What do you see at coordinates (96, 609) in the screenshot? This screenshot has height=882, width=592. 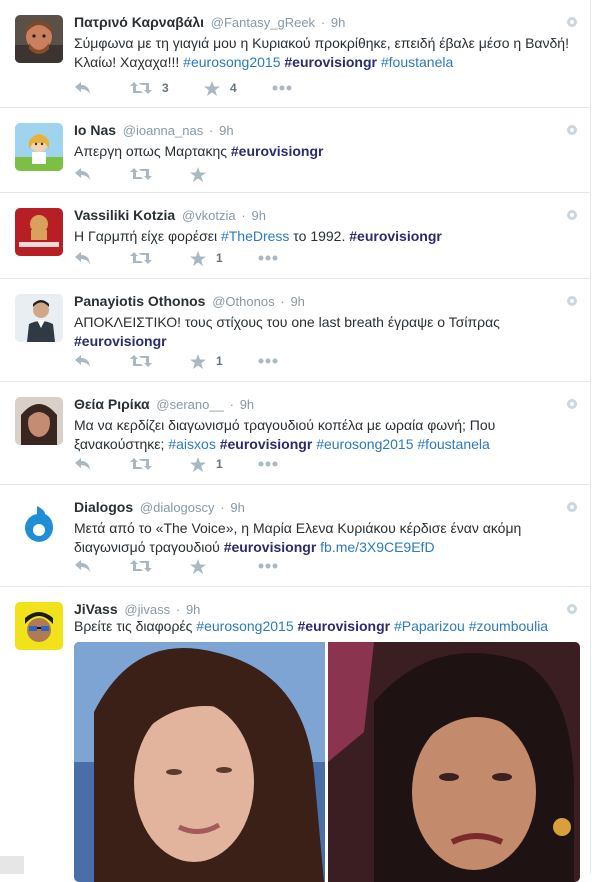 I see `fullname: JiVass` at bounding box center [96, 609].